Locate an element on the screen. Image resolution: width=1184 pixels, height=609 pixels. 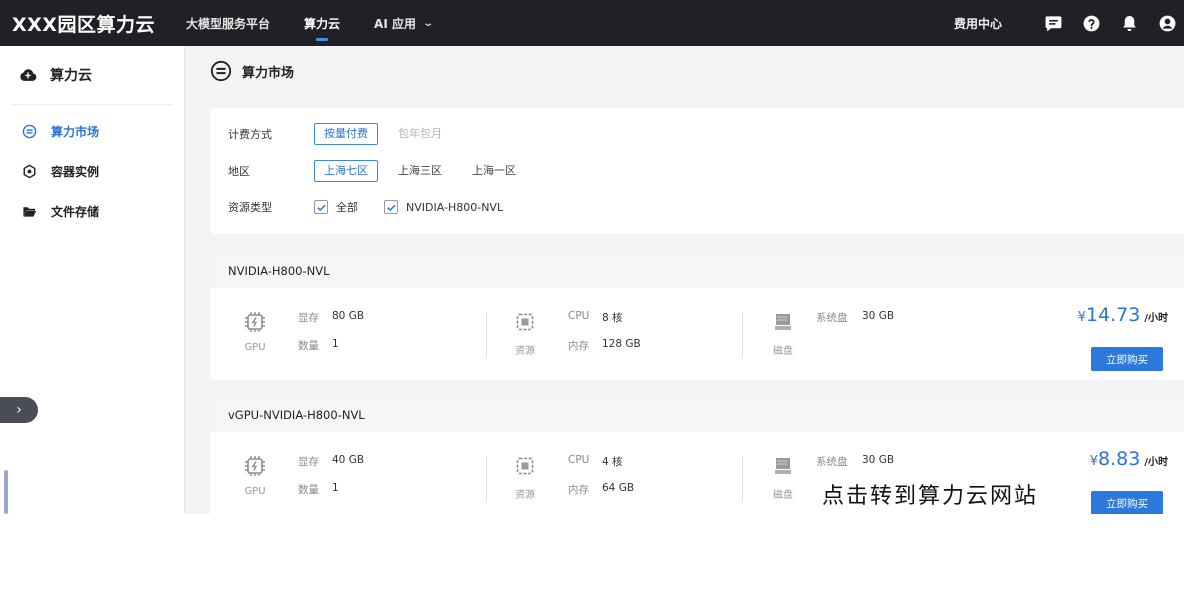
currency-symbol: ¥ is located at coordinates (1081, 317).